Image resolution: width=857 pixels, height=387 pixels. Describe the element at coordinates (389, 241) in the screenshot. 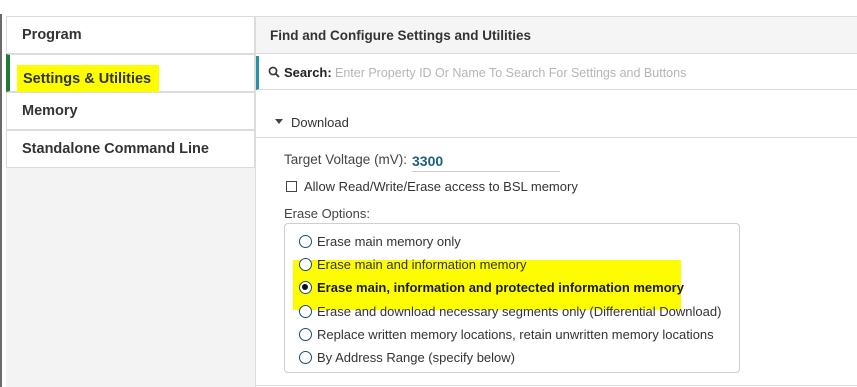

I see `option-label: Erase main memory only` at that location.